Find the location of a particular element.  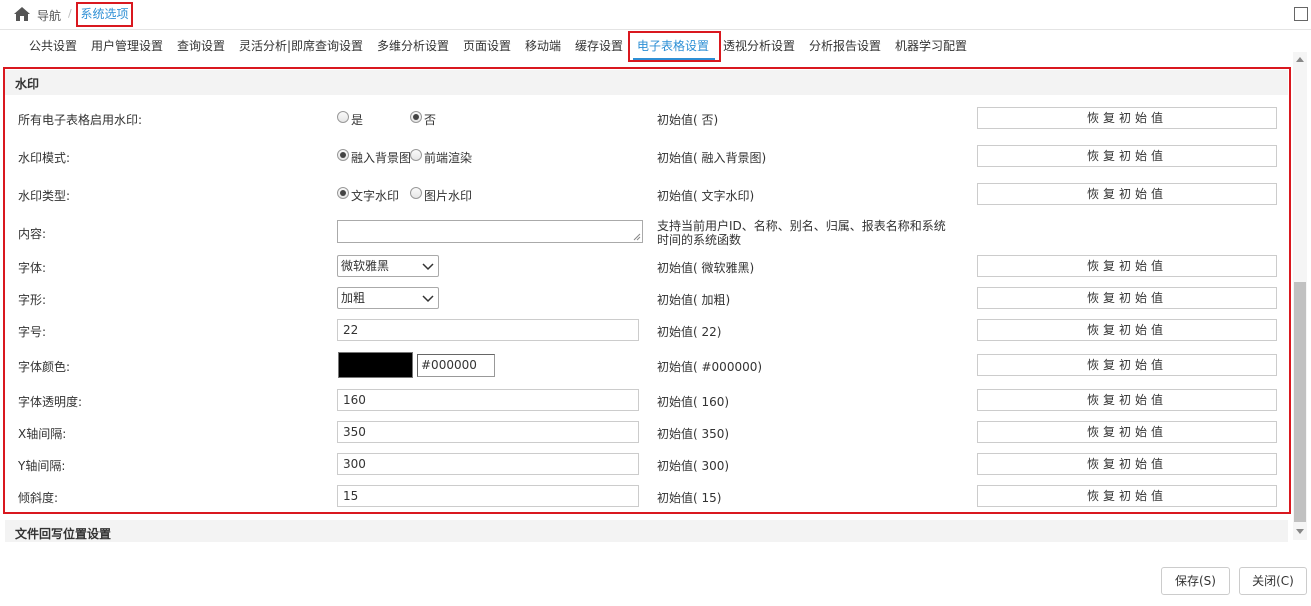

maximize-icon is located at coordinates (1301, 14).